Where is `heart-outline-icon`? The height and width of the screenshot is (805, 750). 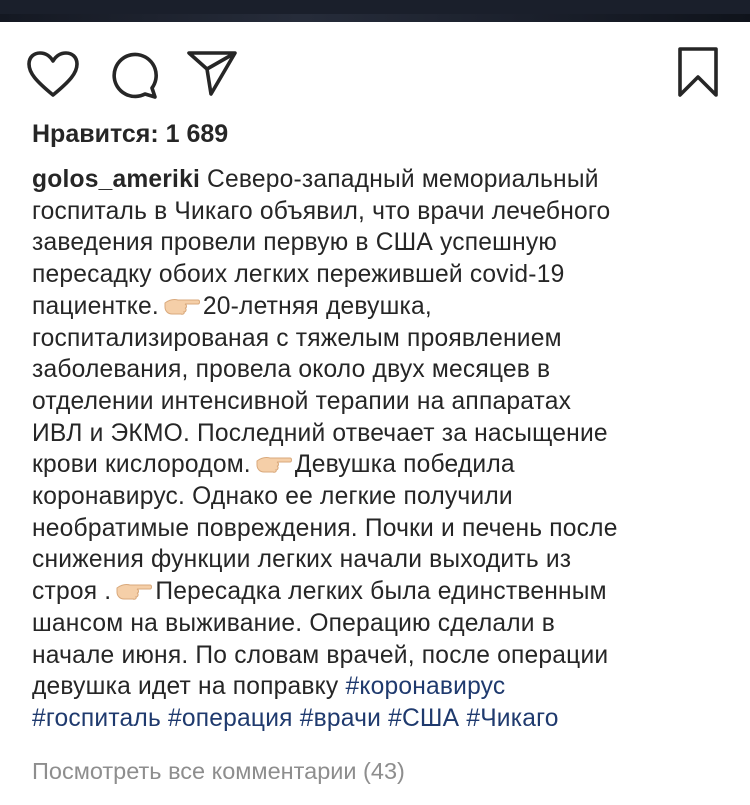 heart-outline-icon is located at coordinates (53, 75).